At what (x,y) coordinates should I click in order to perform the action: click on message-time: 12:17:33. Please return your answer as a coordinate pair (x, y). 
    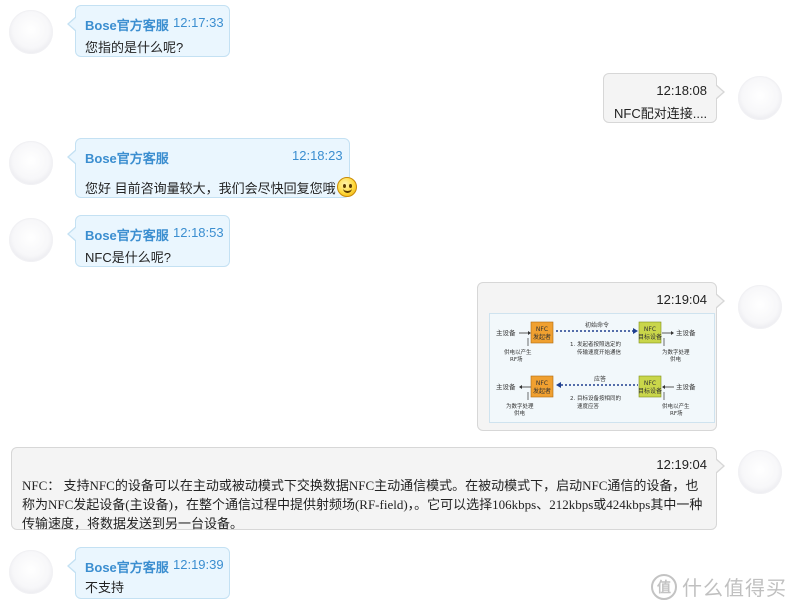
    Looking at the image, I should click on (198, 22).